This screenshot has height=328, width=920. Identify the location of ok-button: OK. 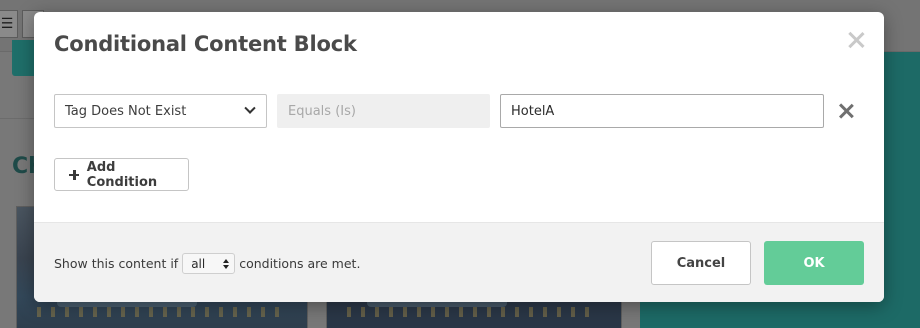
(814, 263).